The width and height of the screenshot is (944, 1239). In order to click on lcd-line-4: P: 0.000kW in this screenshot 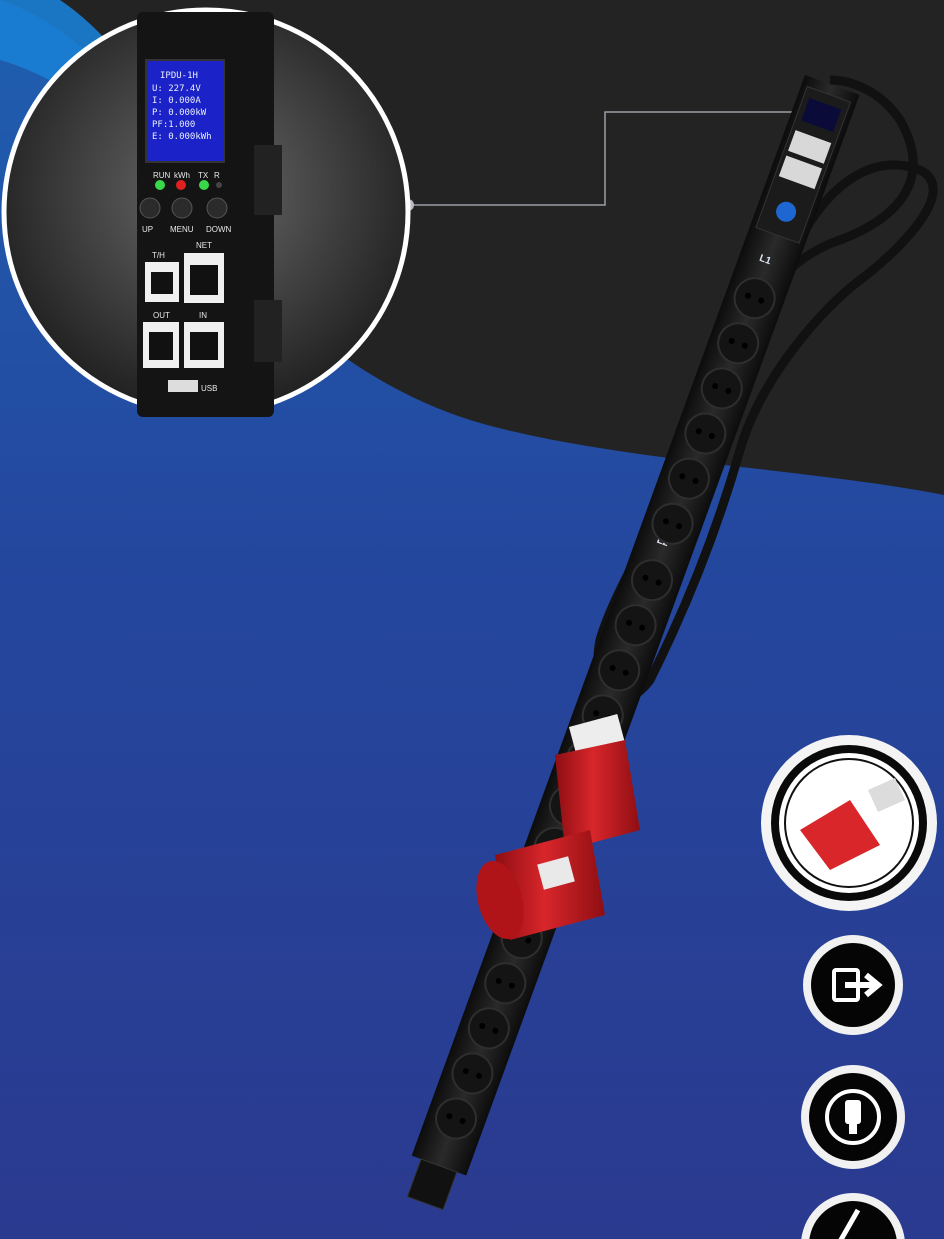, I will do `click(179, 113)`.